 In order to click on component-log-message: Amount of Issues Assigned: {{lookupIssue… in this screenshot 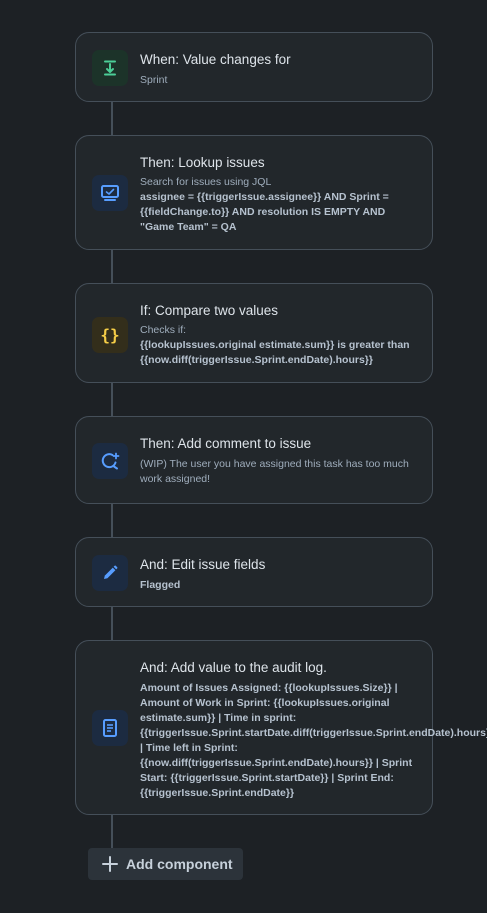, I will do `click(313, 740)`.